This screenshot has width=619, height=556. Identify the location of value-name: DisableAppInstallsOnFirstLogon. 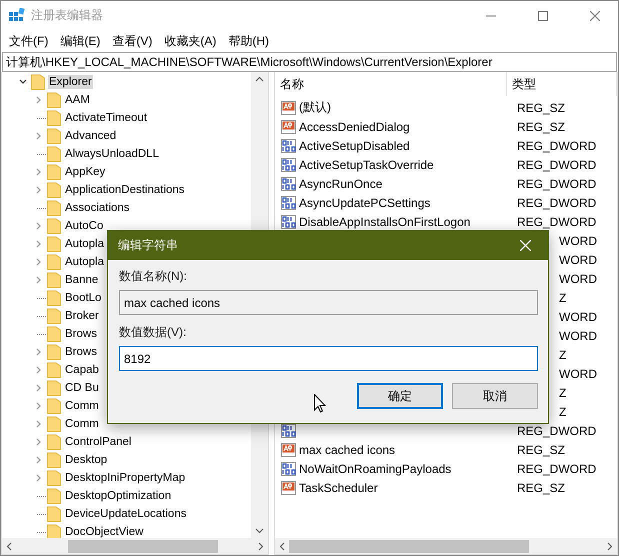
(384, 221).